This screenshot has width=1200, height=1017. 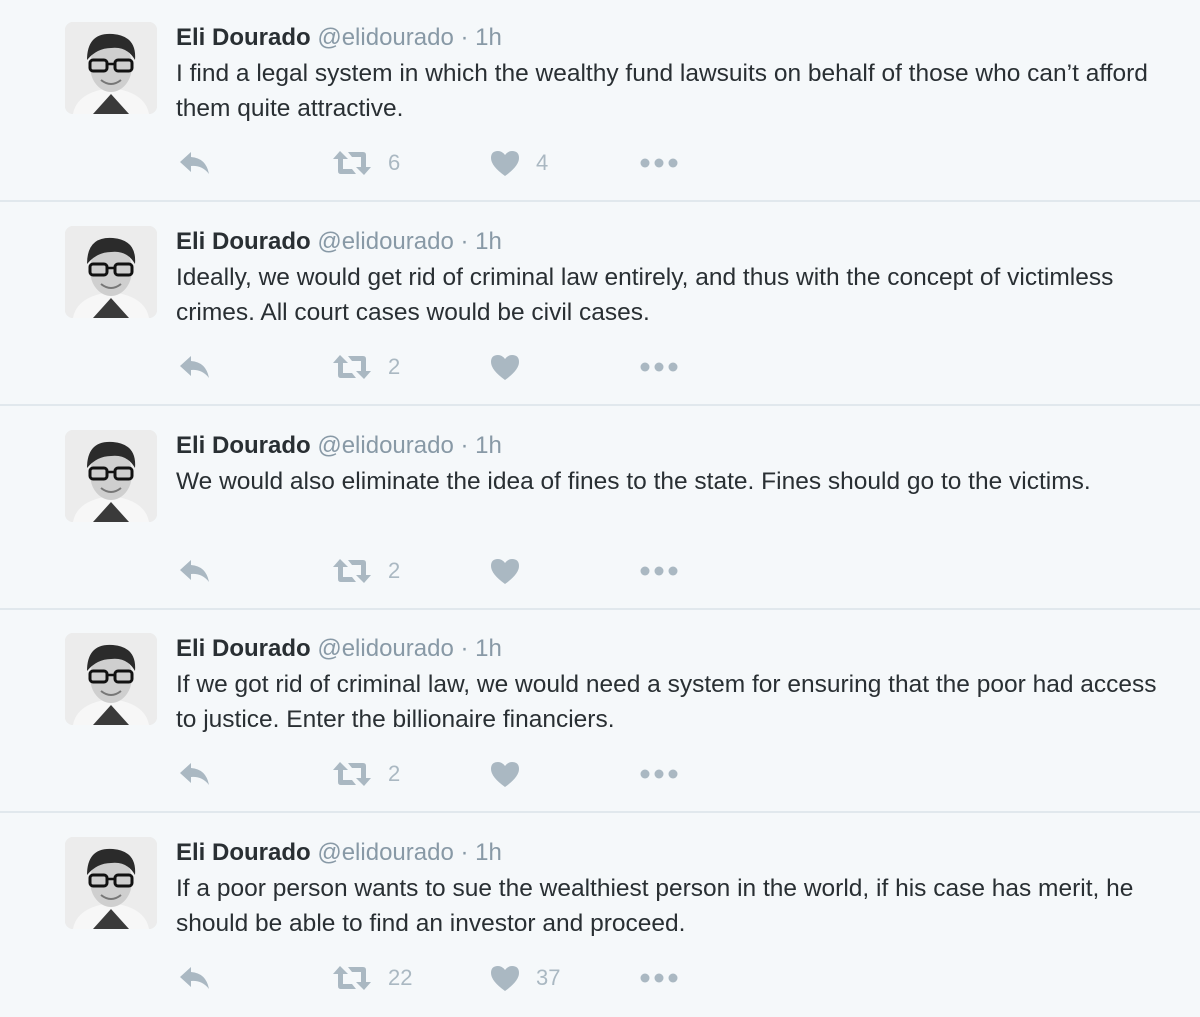 I want to click on like-button: 37, so click(x=525, y=978).